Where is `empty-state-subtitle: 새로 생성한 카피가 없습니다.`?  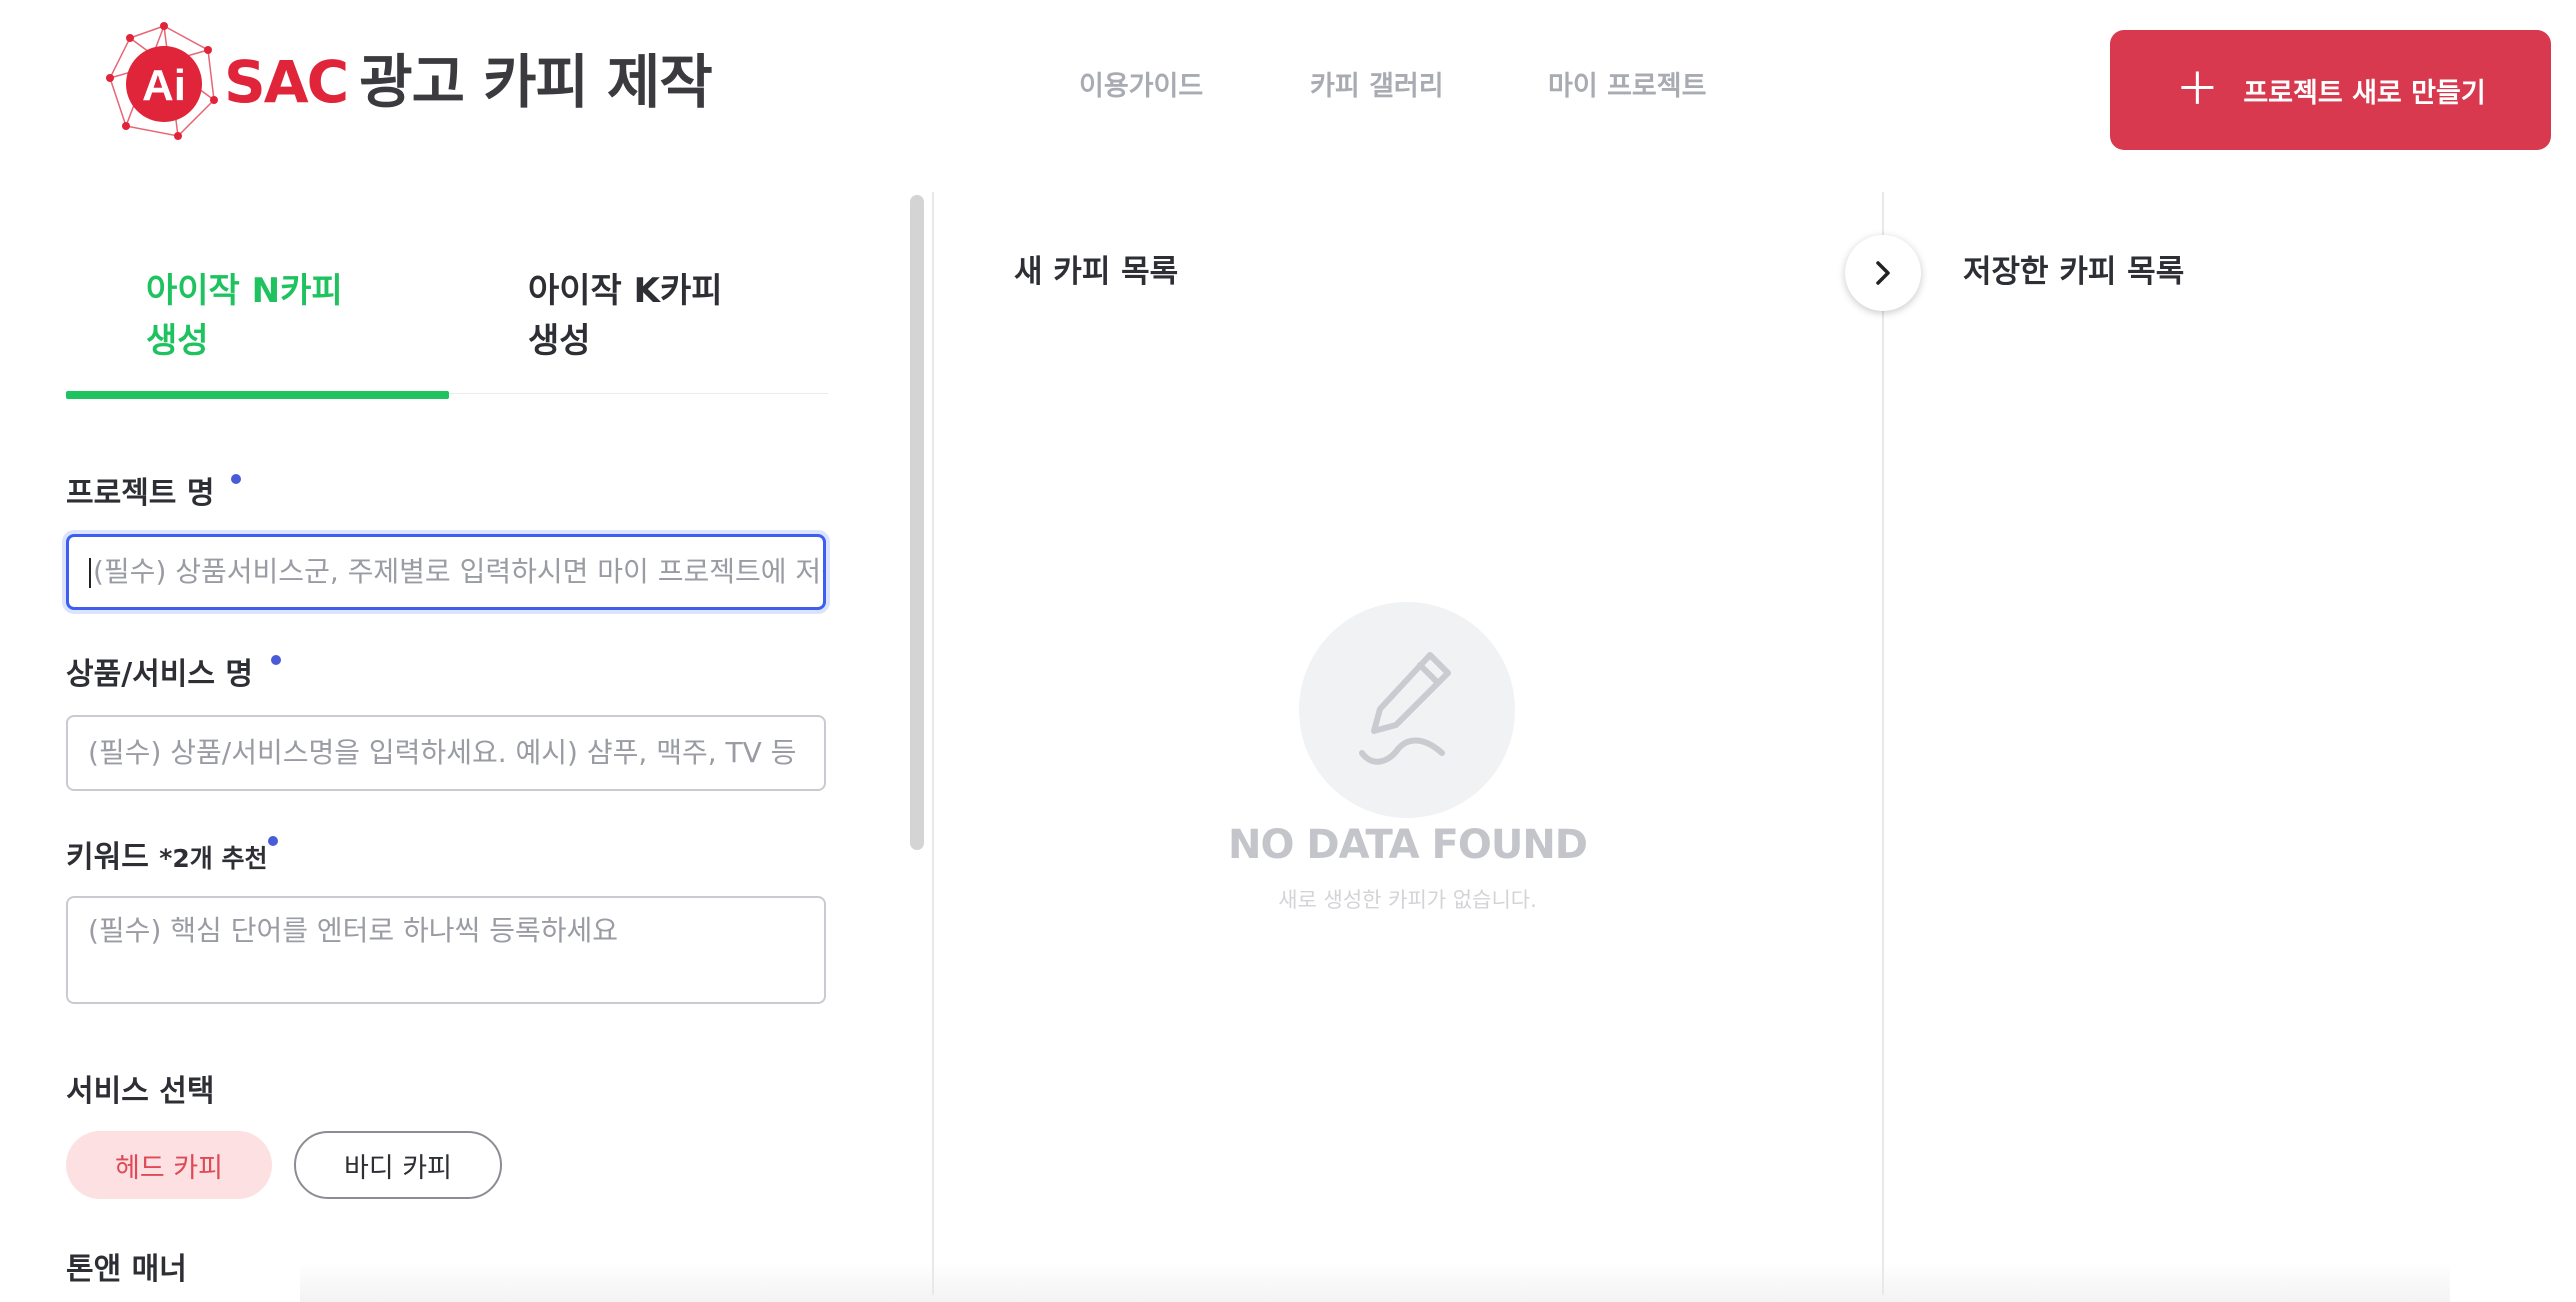
empty-state-subtitle: 새로 생성한 카피가 없습니다. is located at coordinates (1407, 900).